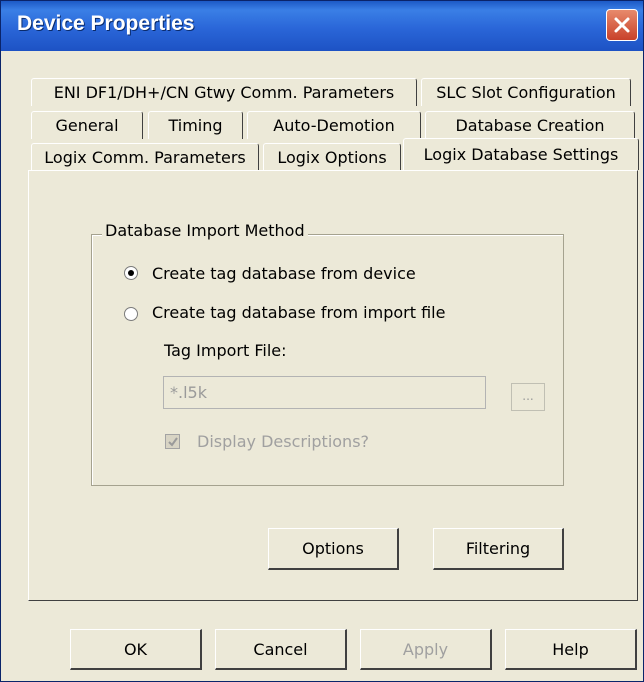  I want to click on tab-logix-options: Logix Options, so click(332, 157).